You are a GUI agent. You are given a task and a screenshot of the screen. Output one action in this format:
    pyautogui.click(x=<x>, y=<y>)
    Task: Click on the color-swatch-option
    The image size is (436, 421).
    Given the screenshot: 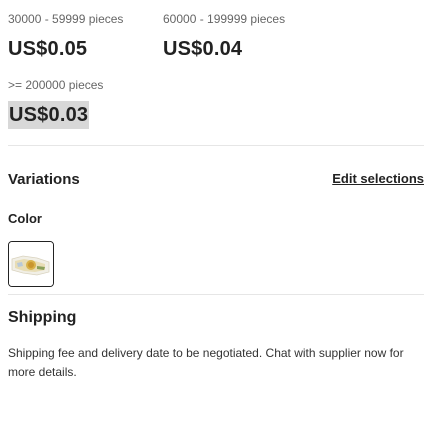 What is the action you would take?
    pyautogui.click(x=31, y=264)
    